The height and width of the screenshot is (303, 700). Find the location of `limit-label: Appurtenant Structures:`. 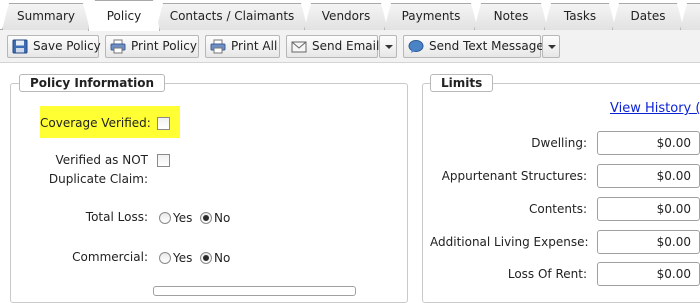

limit-label: Appurtenant Structures: is located at coordinates (514, 176).